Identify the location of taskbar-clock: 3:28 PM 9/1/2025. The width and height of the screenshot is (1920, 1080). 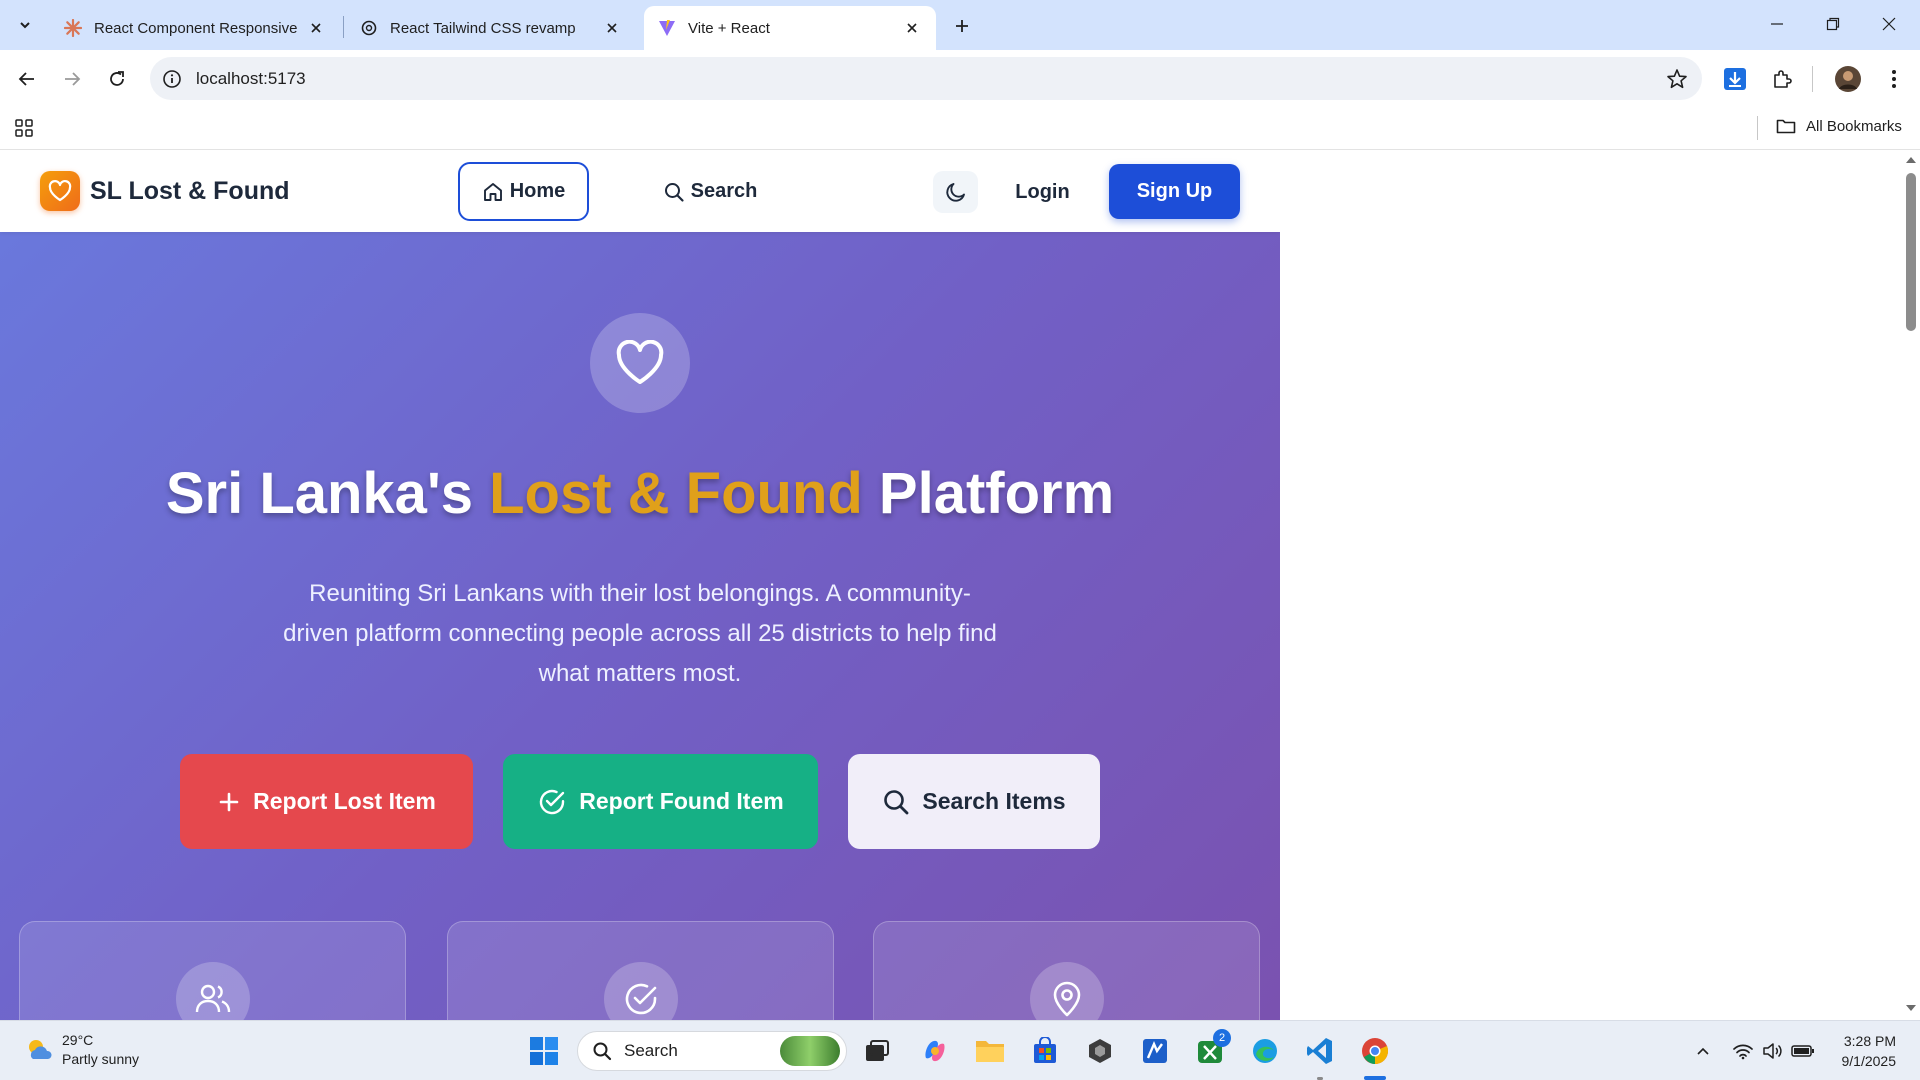
(1858, 1051).